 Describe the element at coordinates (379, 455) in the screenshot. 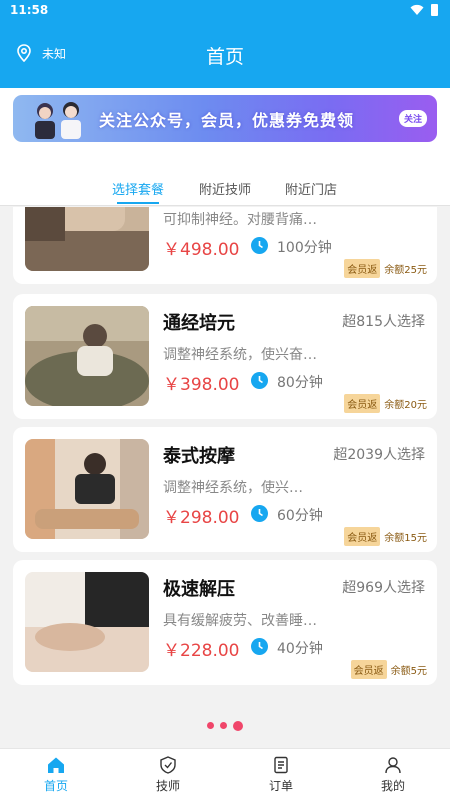

I see `package-selection-count: 超2039人选择` at that location.